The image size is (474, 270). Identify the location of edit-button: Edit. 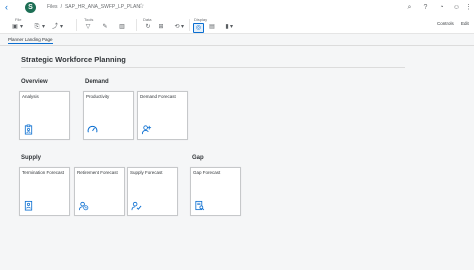
(465, 23).